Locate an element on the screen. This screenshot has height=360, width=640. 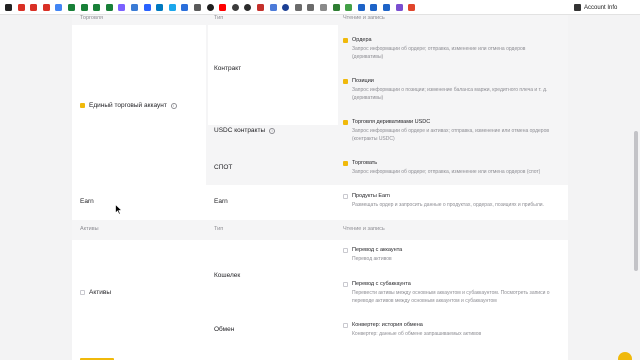
trade-checkbox is located at coordinates (345, 163).